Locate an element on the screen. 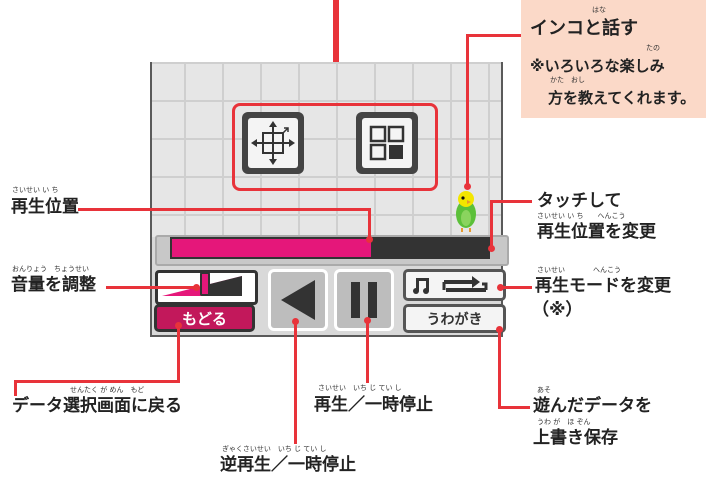 The height and width of the screenshot is (478, 706). touch-label-line2: 再生位置を変更 is located at coordinates (596, 232).